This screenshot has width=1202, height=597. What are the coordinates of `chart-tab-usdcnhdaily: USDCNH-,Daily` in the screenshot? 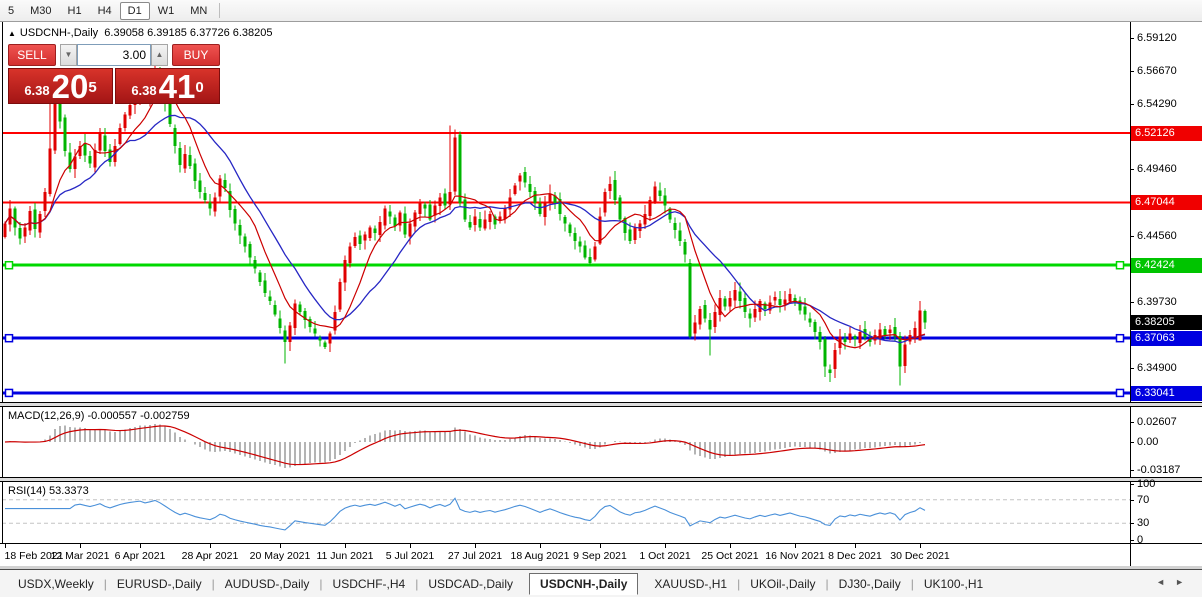 It's located at (584, 584).